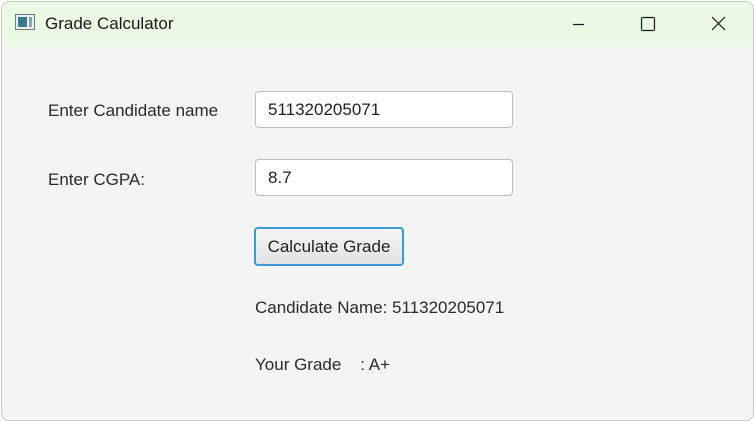 The height and width of the screenshot is (421, 754). Describe the element at coordinates (384, 177) in the screenshot. I see `cgpa-input` at that location.